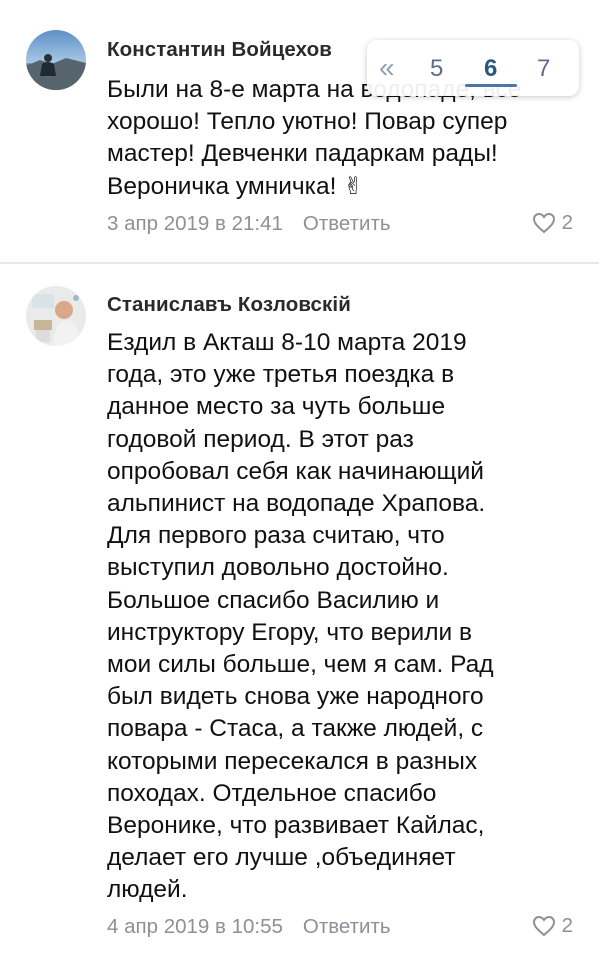 This screenshot has width=599, height=960. I want to click on comment-text-line: опробовал себя как начинающий, so click(295, 471).